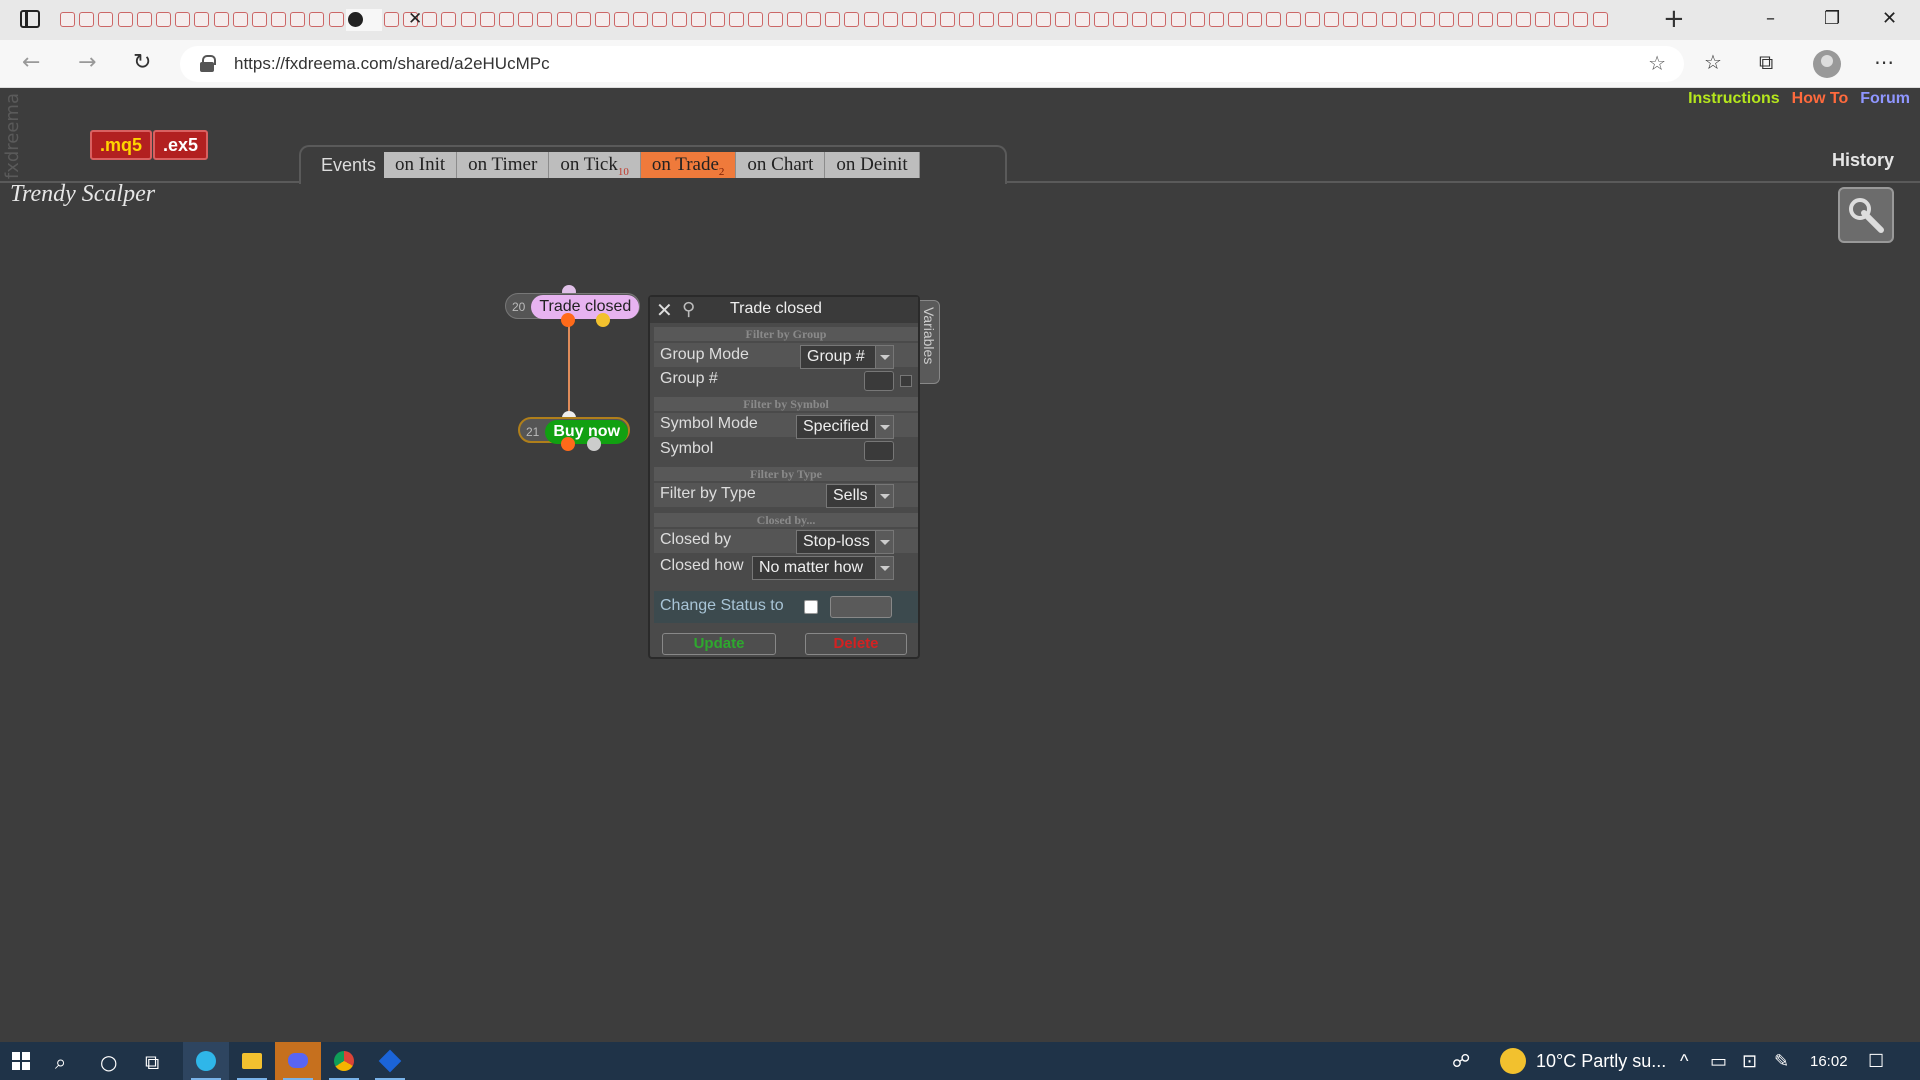 This screenshot has width=1920, height=1080. What do you see at coordinates (503, 165) in the screenshot?
I see `tab-on-timer: on Timer` at bounding box center [503, 165].